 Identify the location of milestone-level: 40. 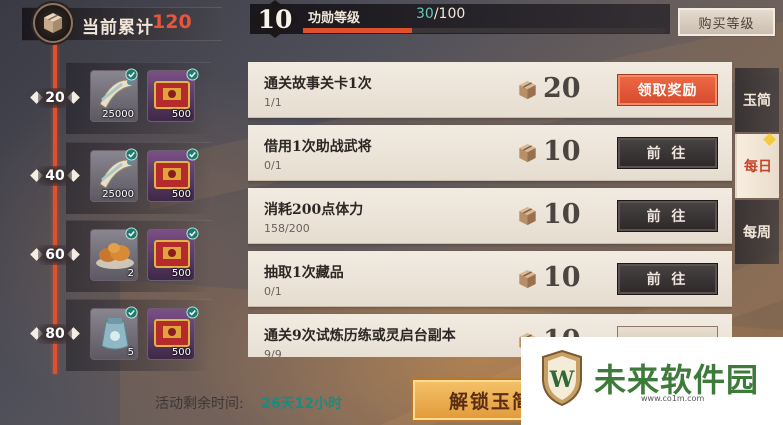
(55, 176).